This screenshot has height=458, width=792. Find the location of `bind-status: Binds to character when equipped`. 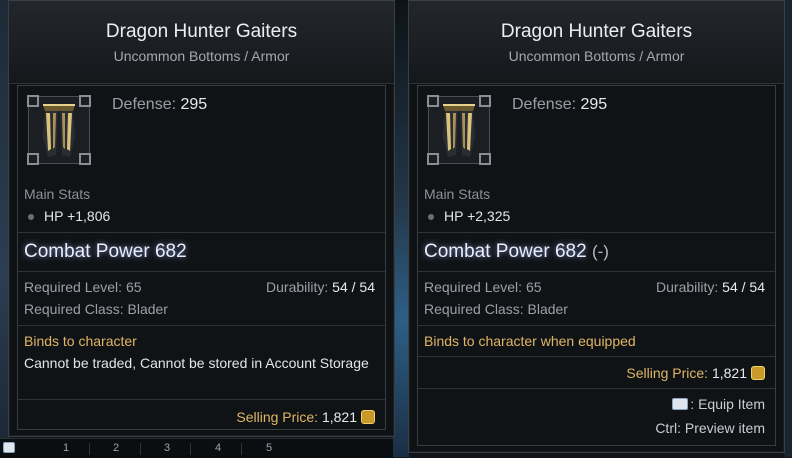

bind-status: Binds to character when equipped is located at coordinates (530, 341).